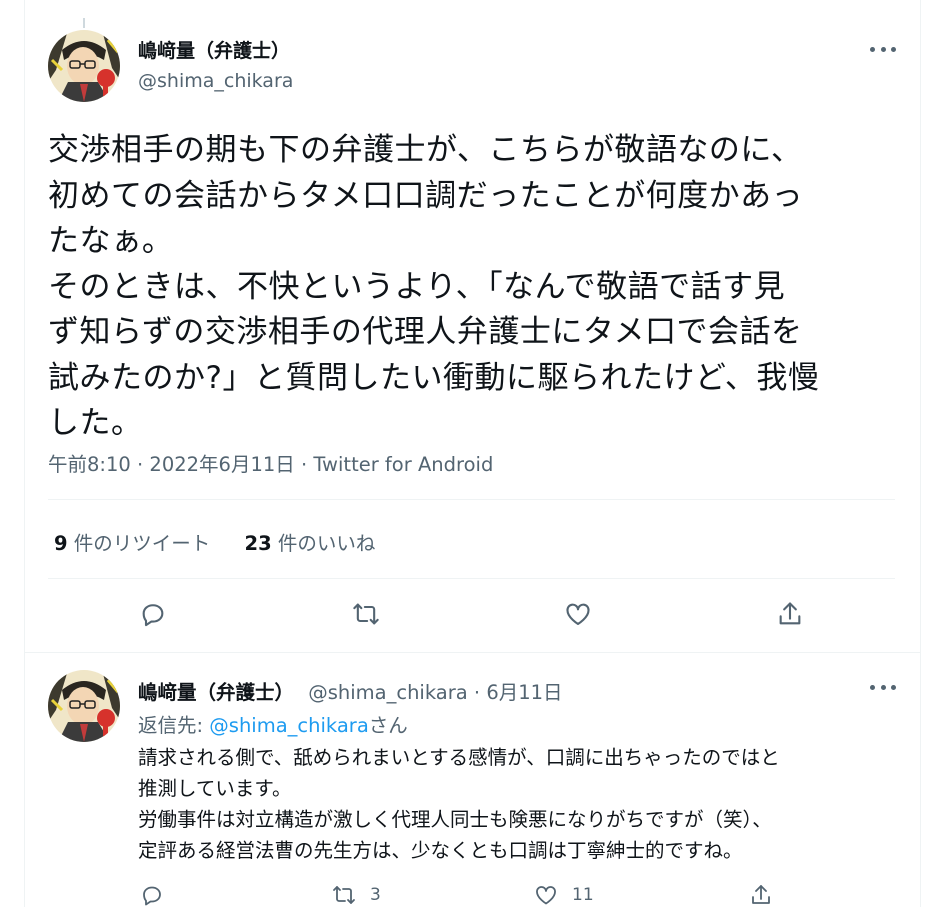 This screenshot has width=948, height=910. Describe the element at coordinates (215, 81) in the screenshot. I see `author-handle: @shima_chikara` at that location.